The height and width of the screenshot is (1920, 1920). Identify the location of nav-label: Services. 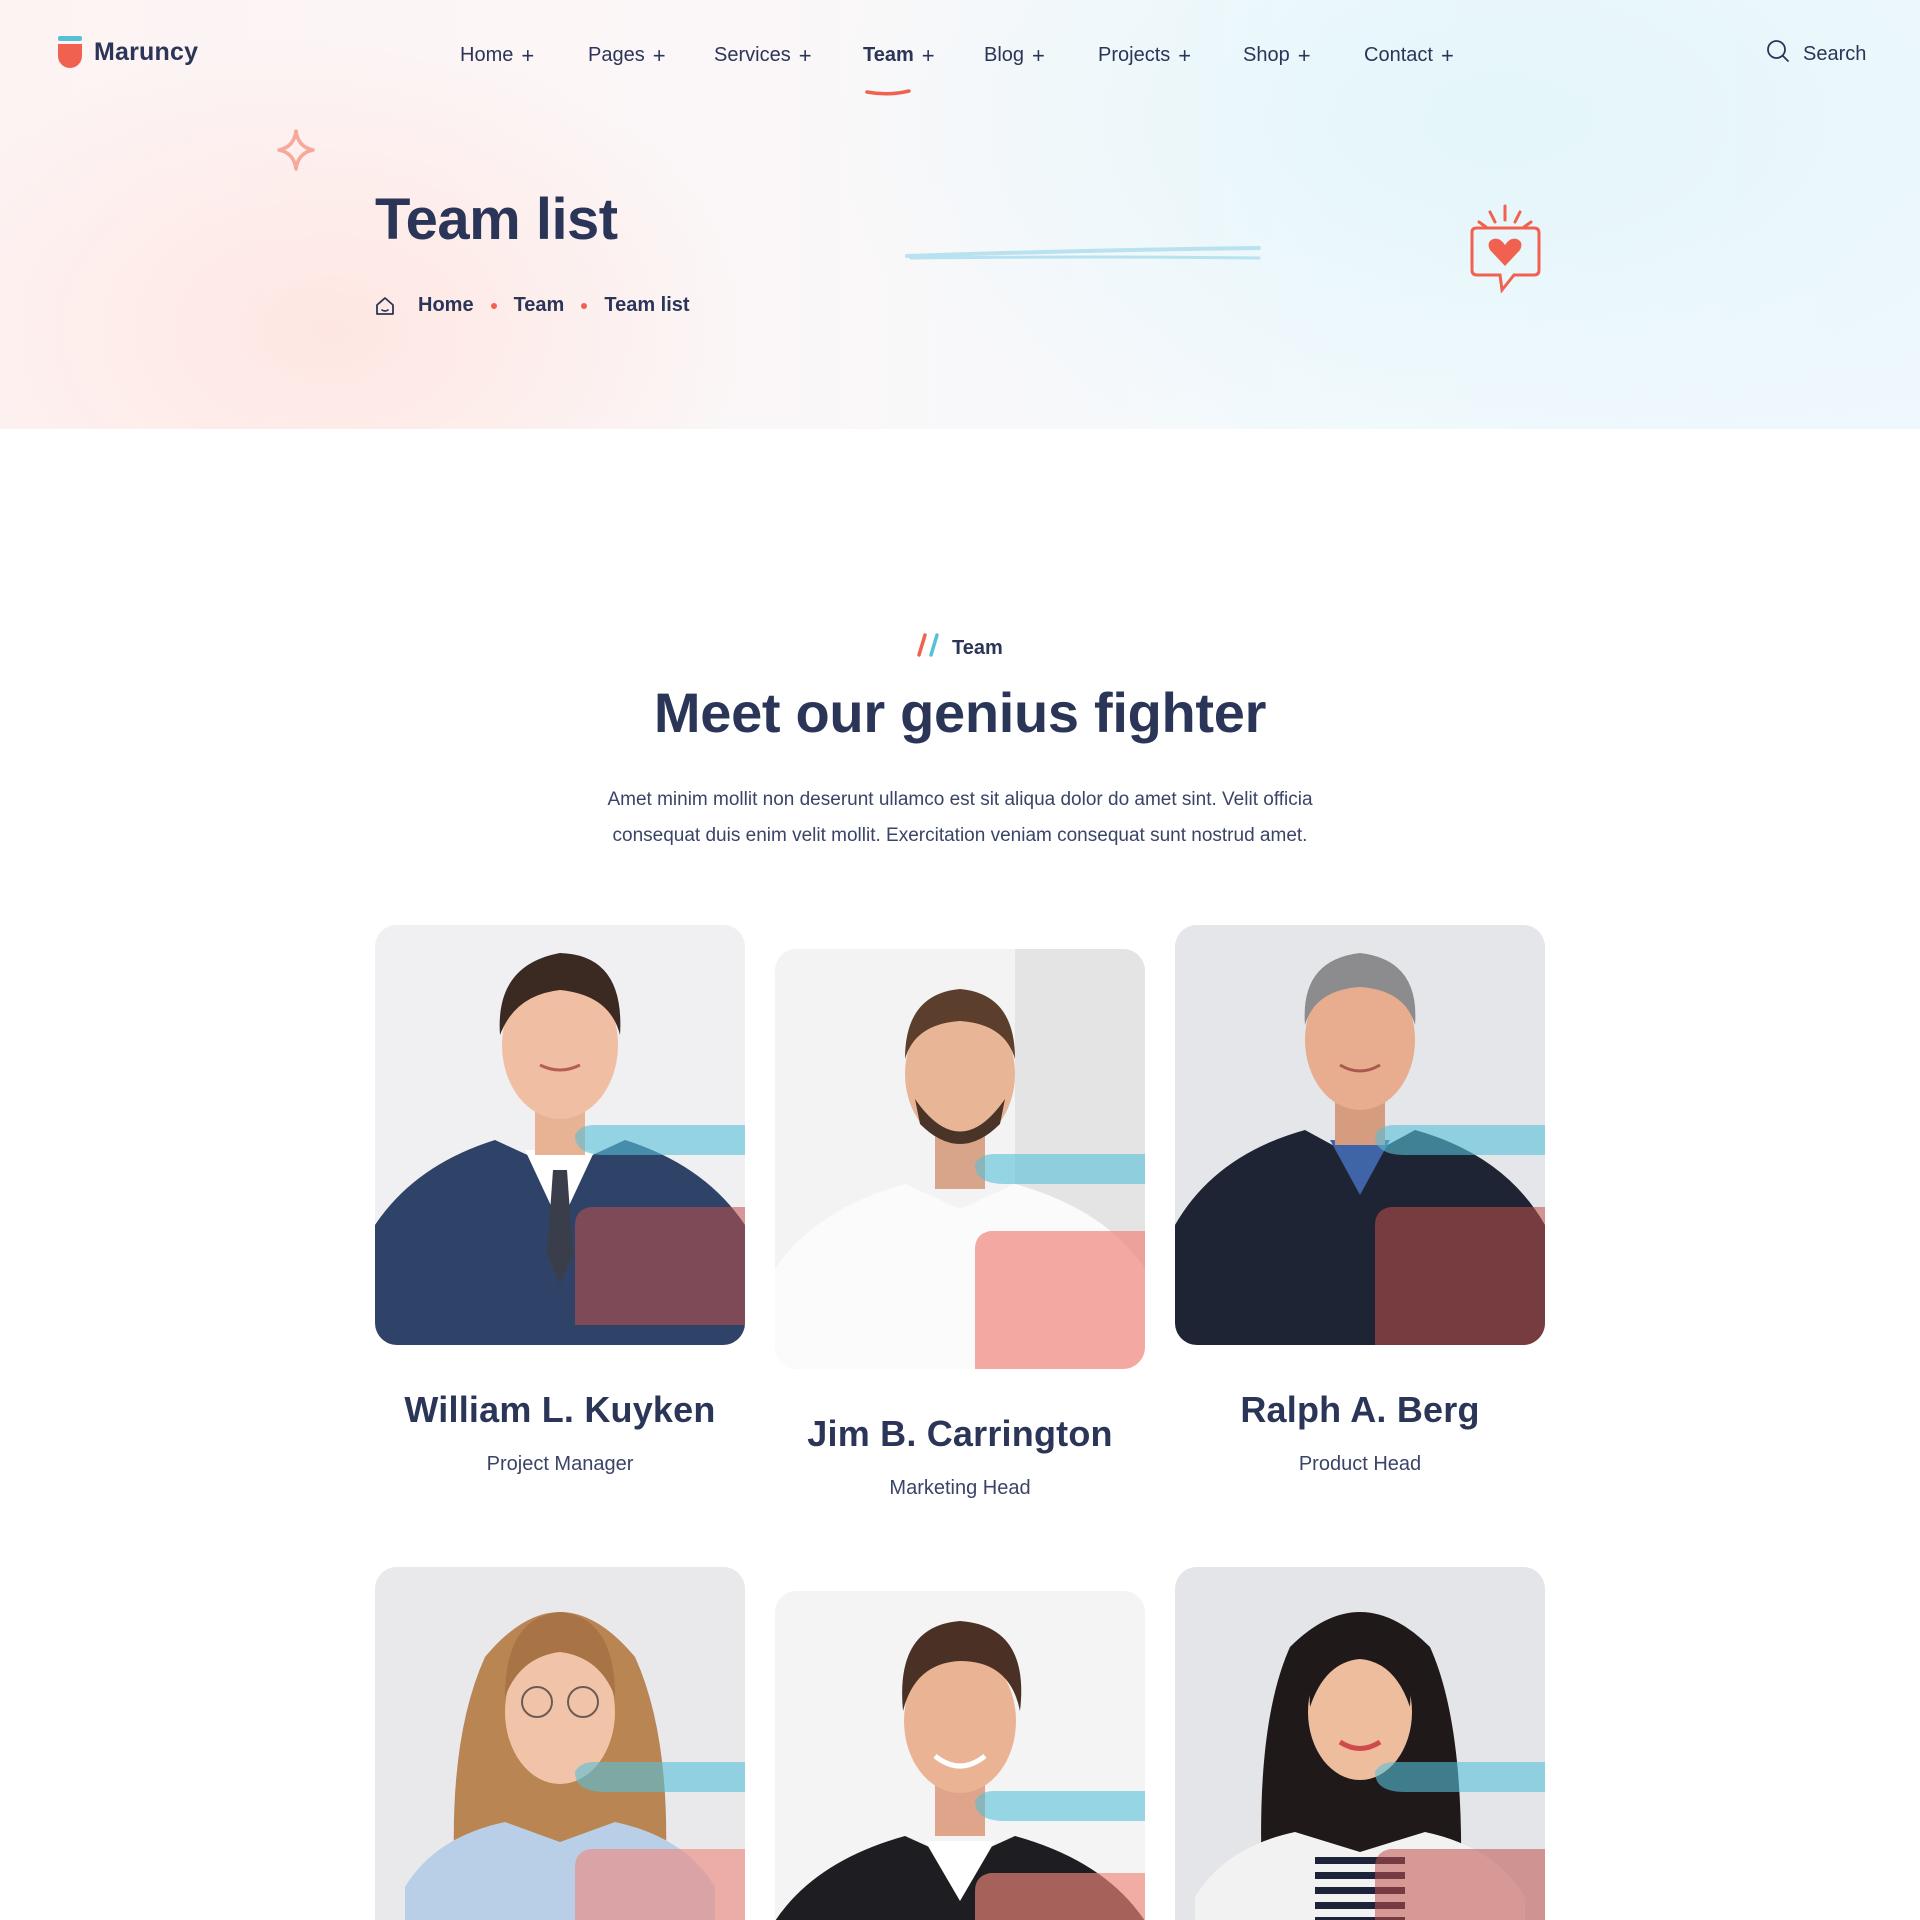
(752, 55).